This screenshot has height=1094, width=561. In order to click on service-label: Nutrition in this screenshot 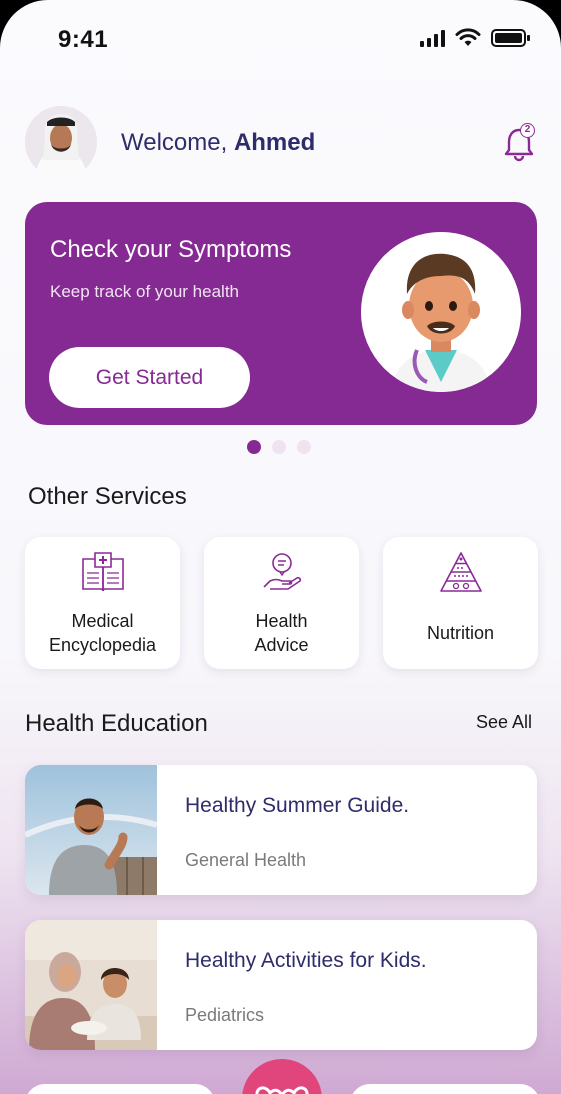, I will do `click(460, 633)`.